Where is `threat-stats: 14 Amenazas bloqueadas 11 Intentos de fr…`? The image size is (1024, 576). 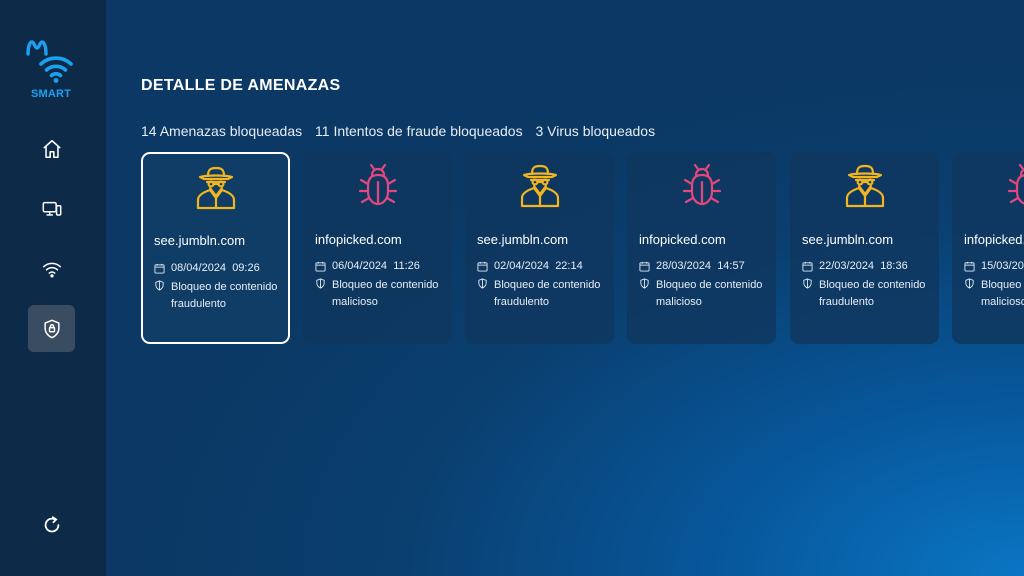
threat-stats: 14 Amenazas bloqueadas 11 Intentos de fr… is located at coordinates (402, 131).